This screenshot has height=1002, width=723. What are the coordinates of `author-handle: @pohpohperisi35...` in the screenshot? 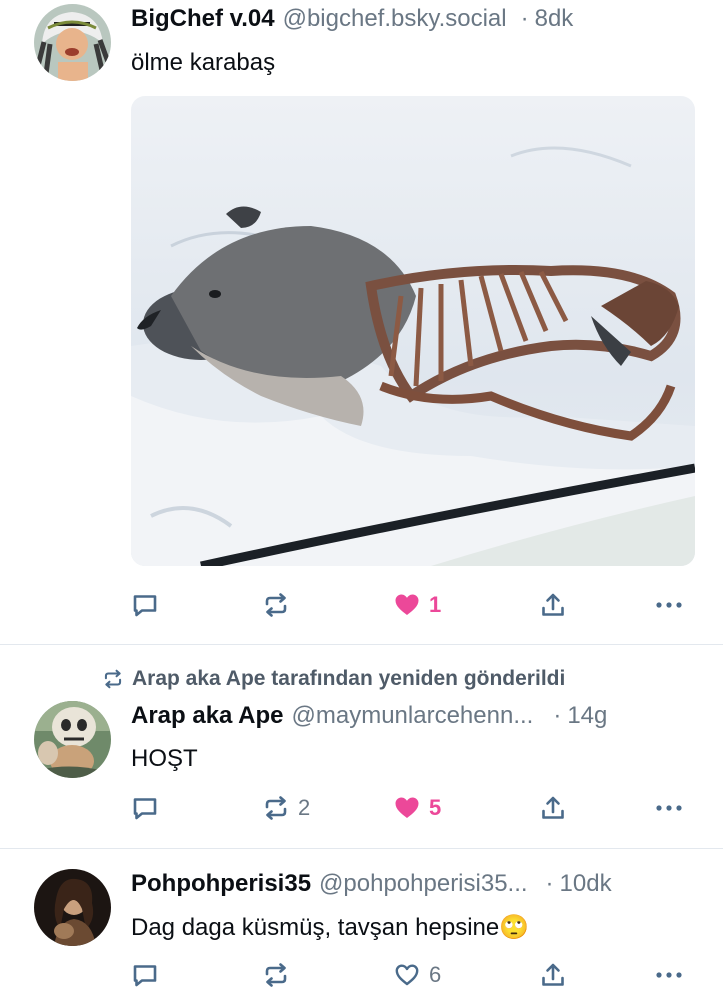 It's located at (423, 884).